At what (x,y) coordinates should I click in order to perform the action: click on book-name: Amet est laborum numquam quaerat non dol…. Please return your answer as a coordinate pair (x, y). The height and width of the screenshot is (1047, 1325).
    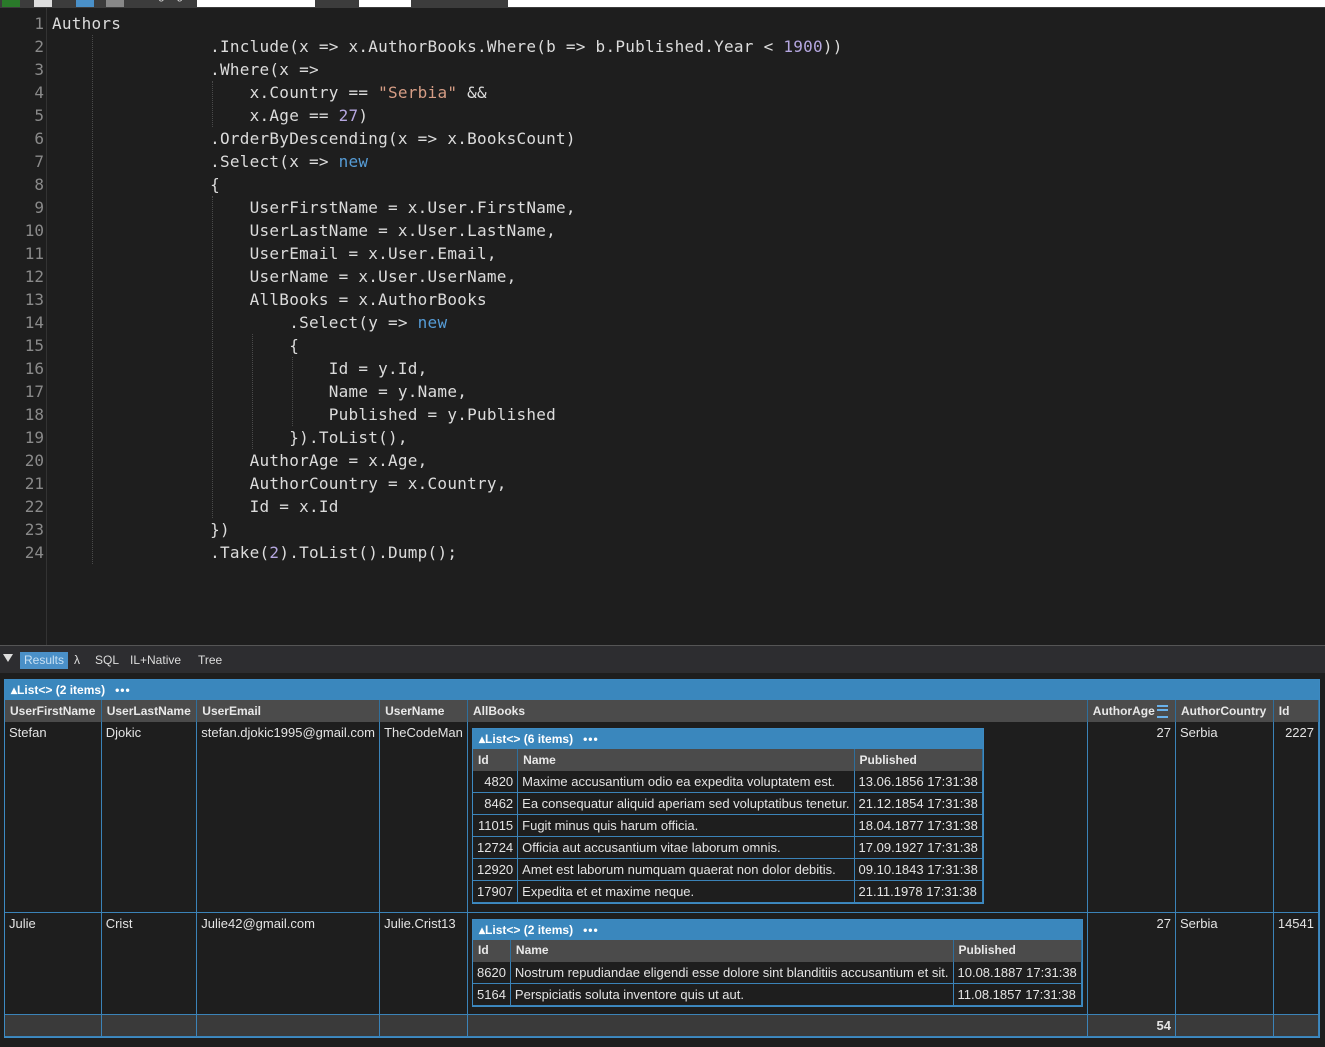
    Looking at the image, I should click on (686, 869).